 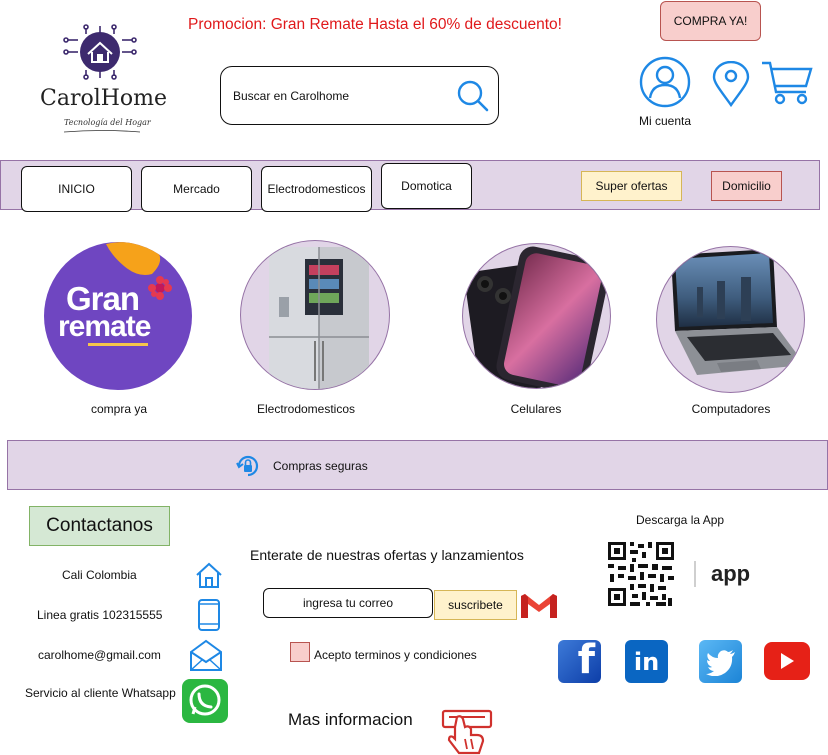 What do you see at coordinates (665, 82) in the screenshot?
I see `user-account-icon` at bounding box center [665, 82].